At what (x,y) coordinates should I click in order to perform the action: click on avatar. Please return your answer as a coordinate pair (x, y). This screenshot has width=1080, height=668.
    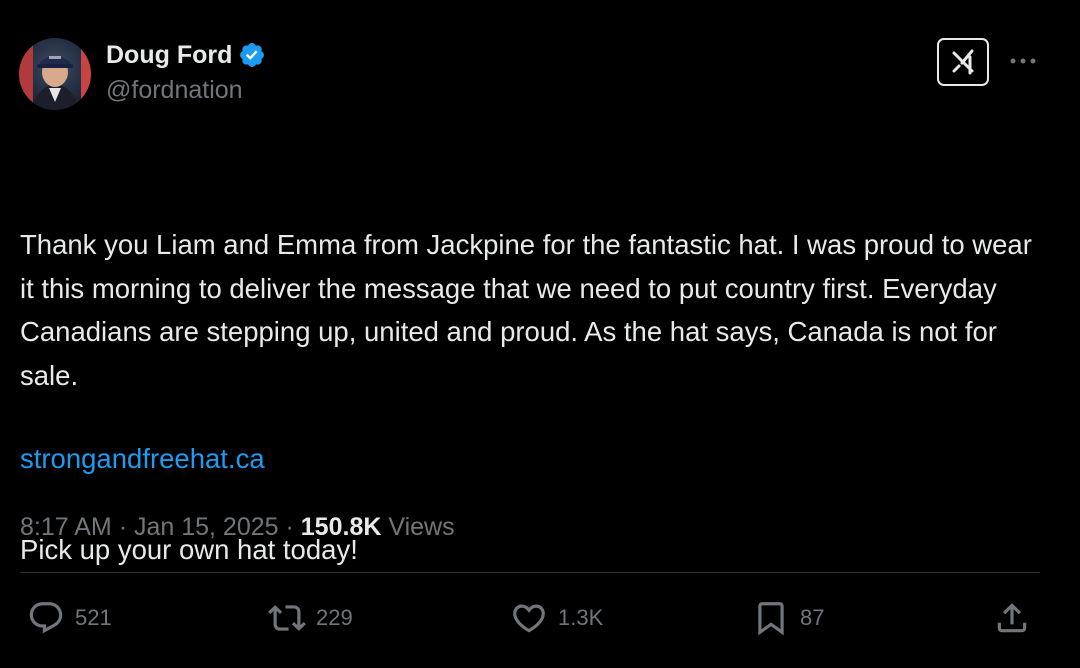
    Looking at the image, I should click on (55, 74).